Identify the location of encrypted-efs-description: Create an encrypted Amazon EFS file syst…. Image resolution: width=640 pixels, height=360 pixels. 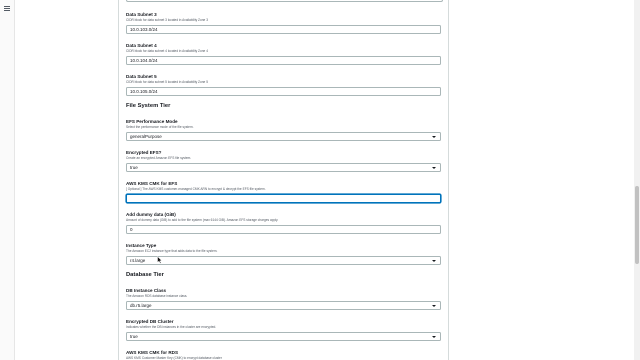
(159, 158).